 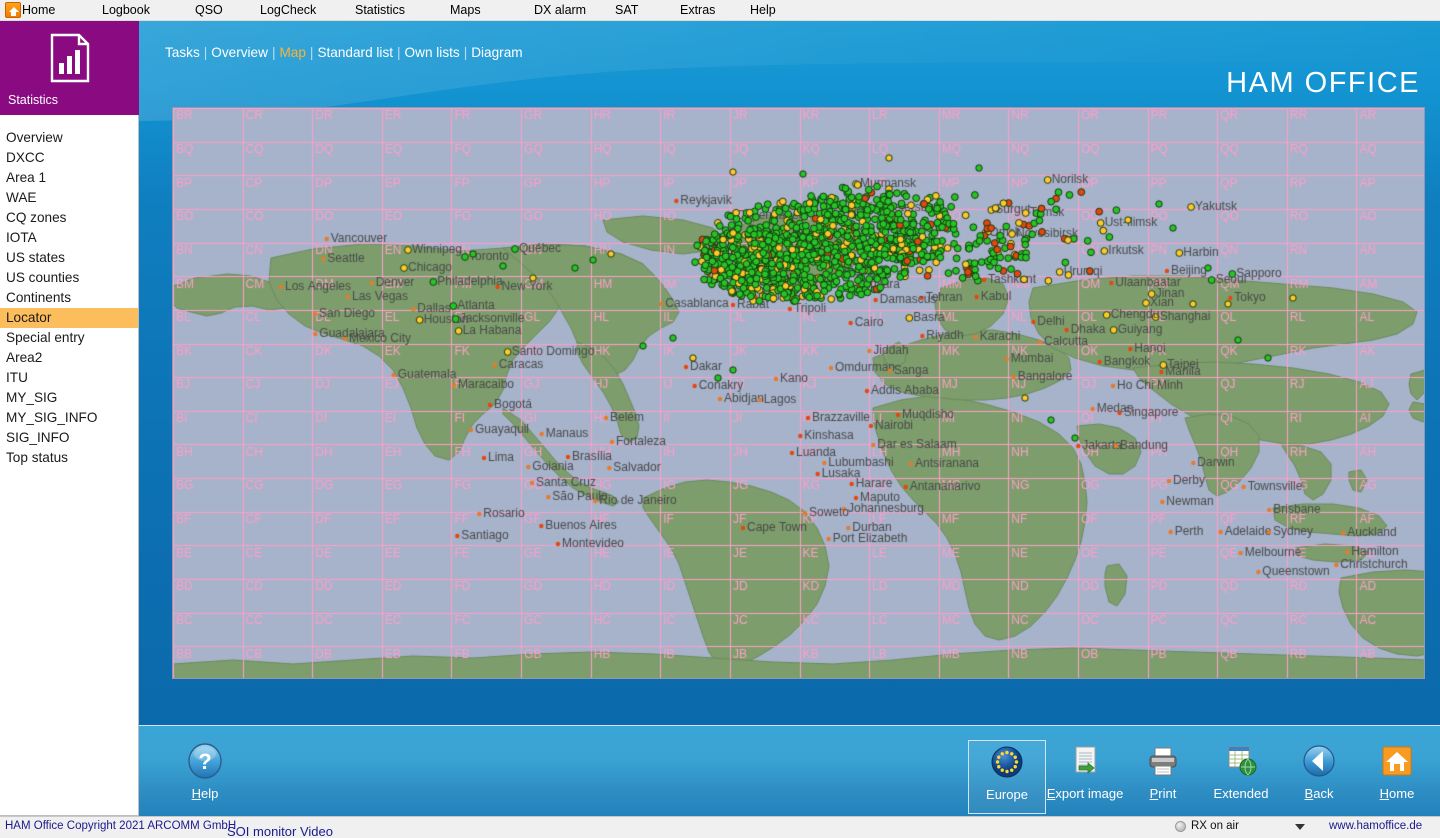 I want to click on sidebar-item-label: MY_SIG, so click(x=32, y=397).